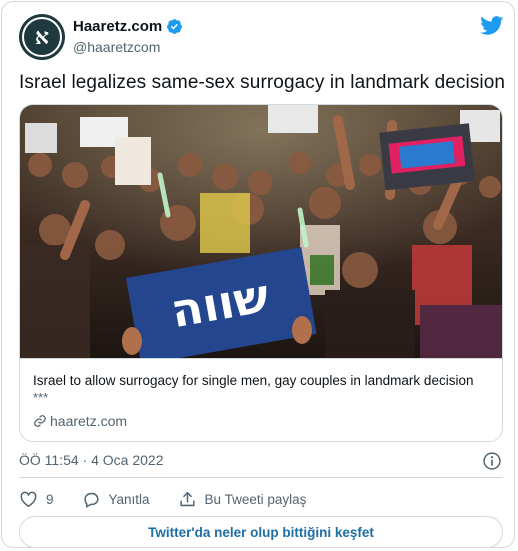 The height and width of the screenshot is (551, 518). What do you see at coordinates (118, 26) in the screenshot?
I see `account-name-text: Haaretz.com` at bounding box center [118, 26].